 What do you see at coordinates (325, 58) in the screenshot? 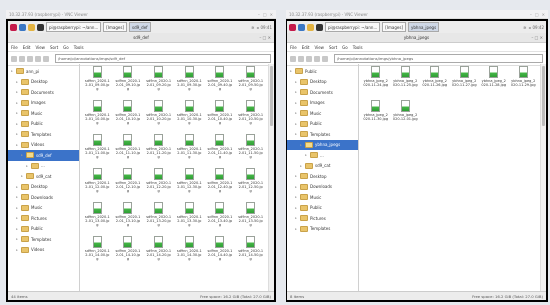
I see `home-button` at bounding box center [325, 58].